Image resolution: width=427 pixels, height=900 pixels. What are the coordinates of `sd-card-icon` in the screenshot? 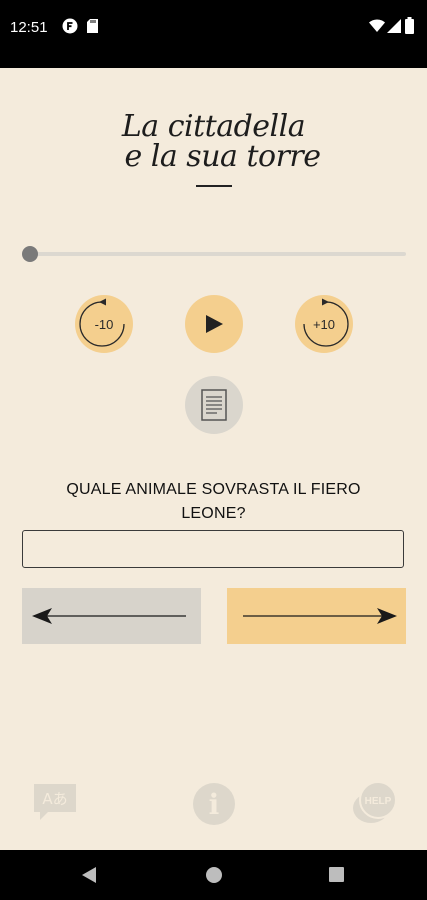 It's located at (92, 28).